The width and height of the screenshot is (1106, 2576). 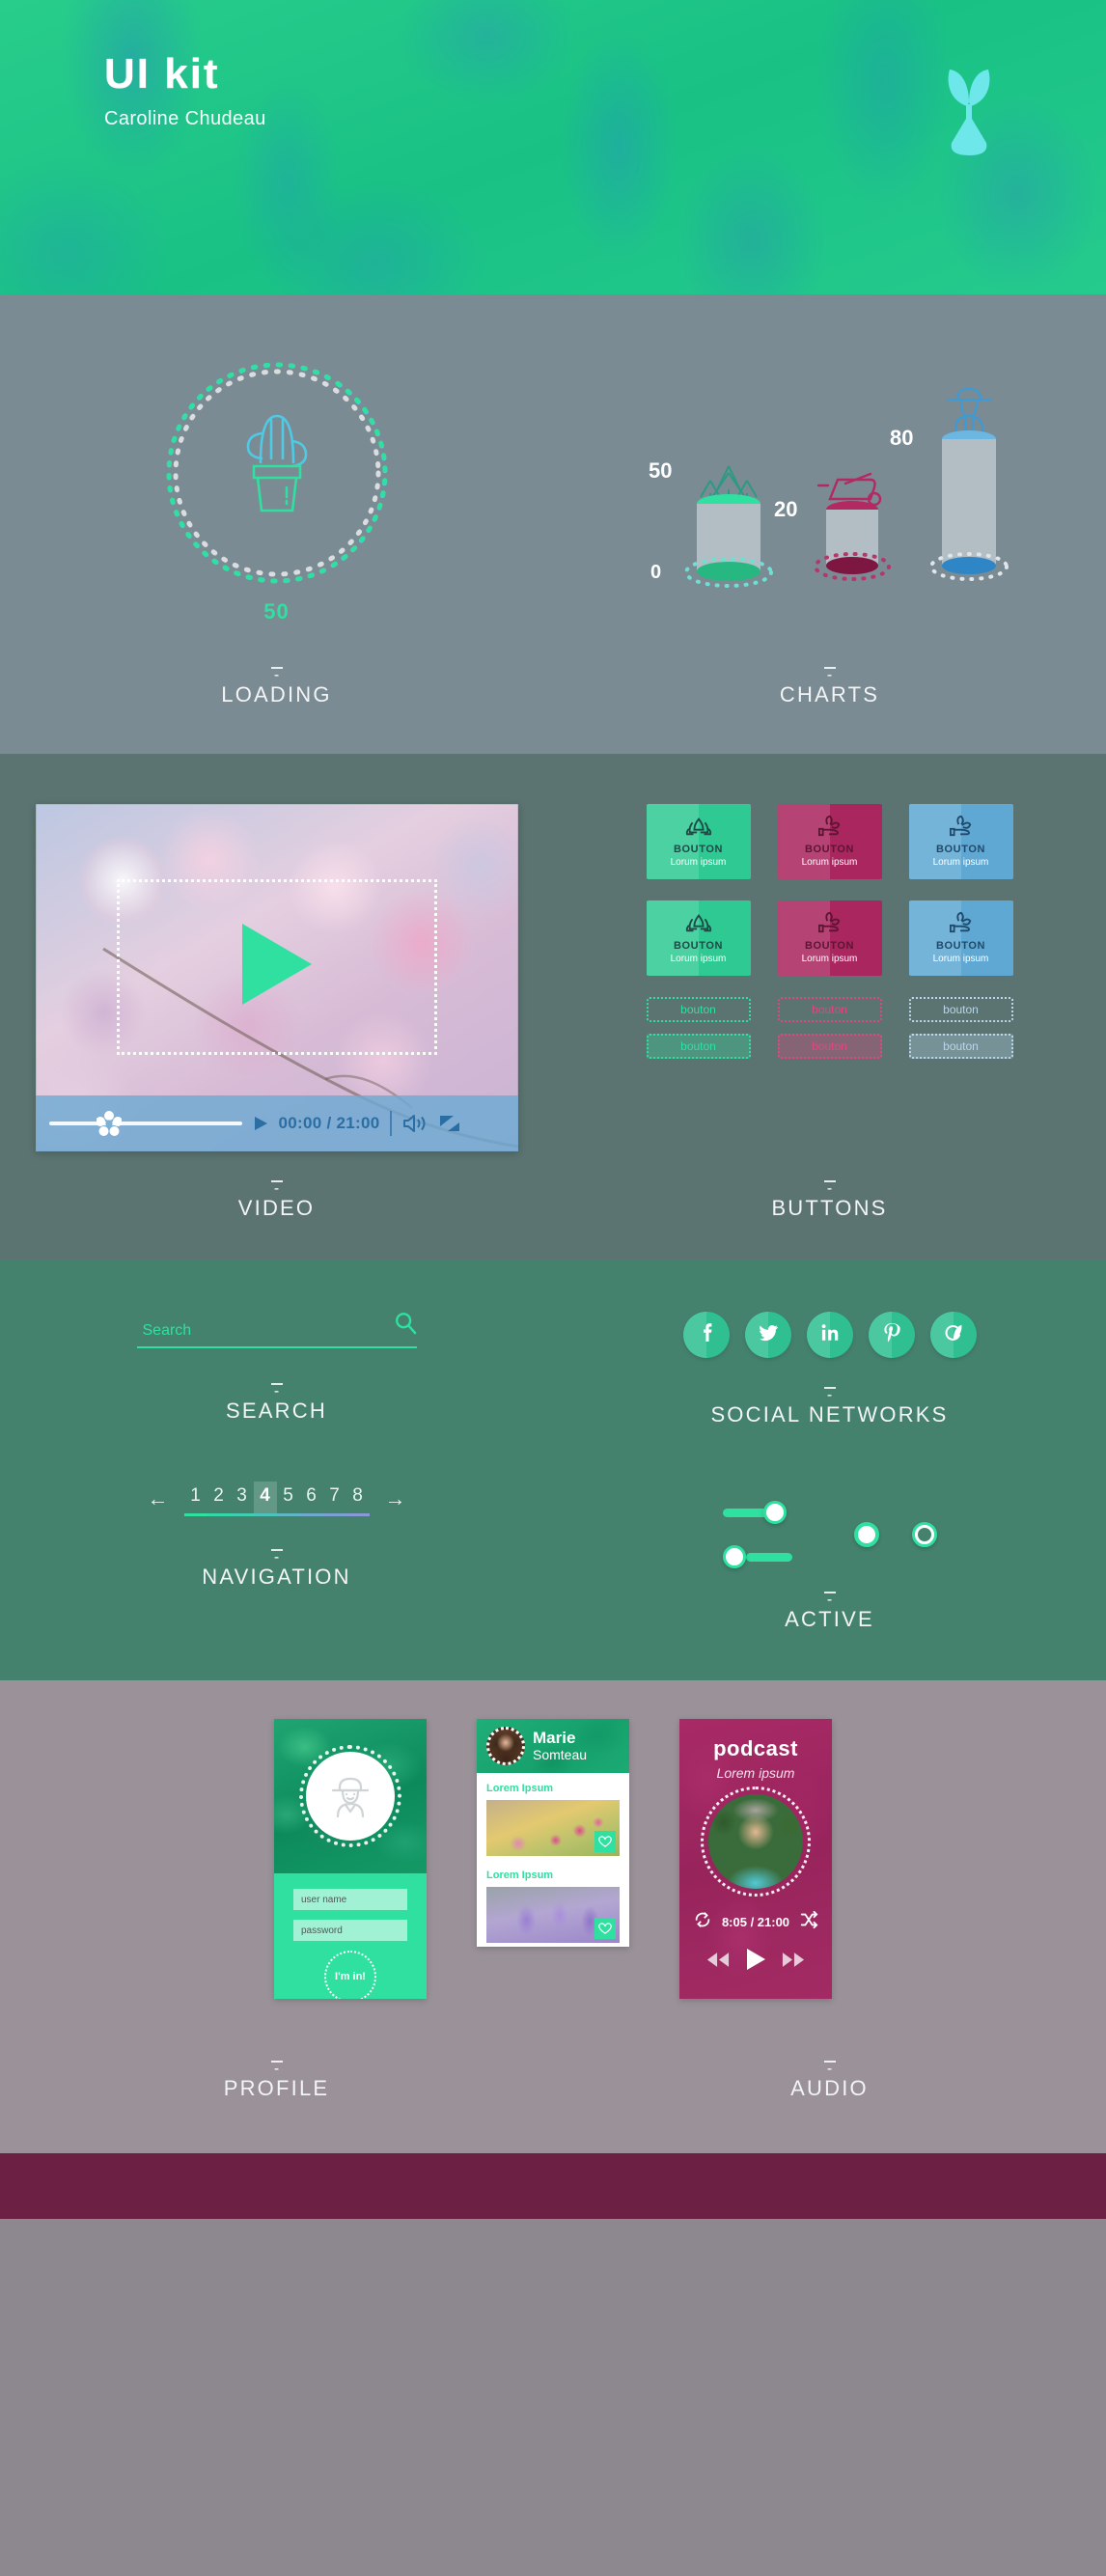 I want to click on loading-section-label: - LOADING, so click(x=276, y=686).